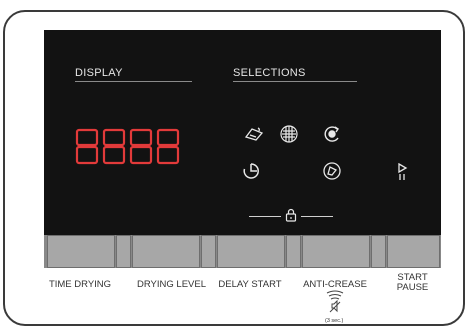  Describe the element at coordinates (133, 81) in the screenshot. I see `display-divider` at that location.